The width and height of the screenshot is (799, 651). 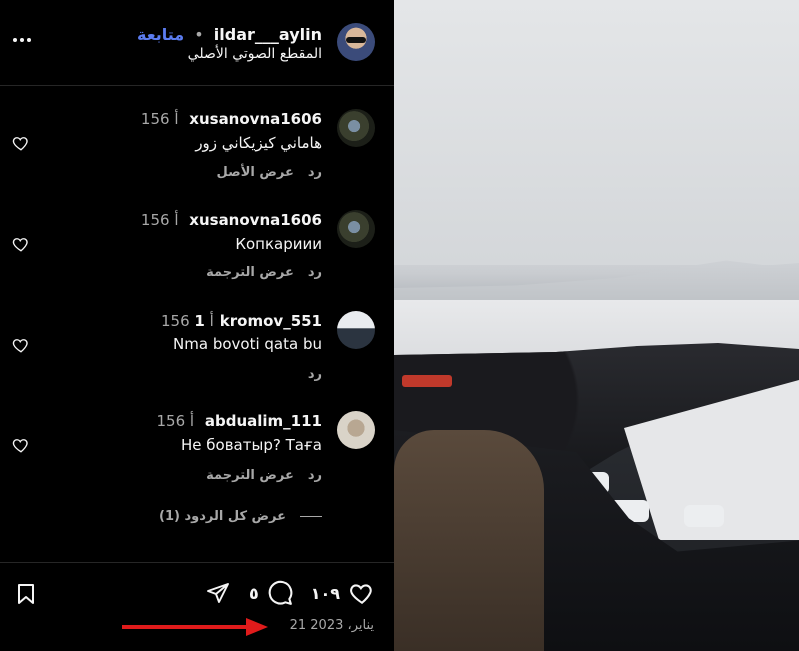 I want to click on replies-divider-line, so click(x=311, y=516).